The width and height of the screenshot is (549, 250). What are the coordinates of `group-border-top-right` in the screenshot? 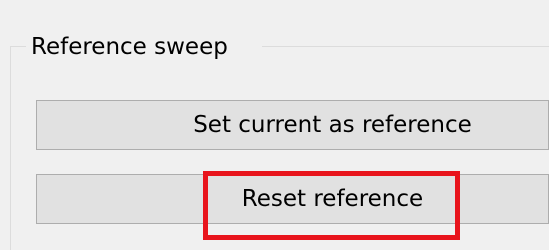 It's located at (405, 46).